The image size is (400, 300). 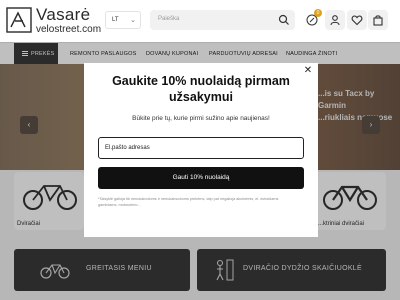 What do you see at coordinates (127, 148) in the screenshot?
I see `email-placeholder: El.pašto adresas` at bounding box center [127, 148].